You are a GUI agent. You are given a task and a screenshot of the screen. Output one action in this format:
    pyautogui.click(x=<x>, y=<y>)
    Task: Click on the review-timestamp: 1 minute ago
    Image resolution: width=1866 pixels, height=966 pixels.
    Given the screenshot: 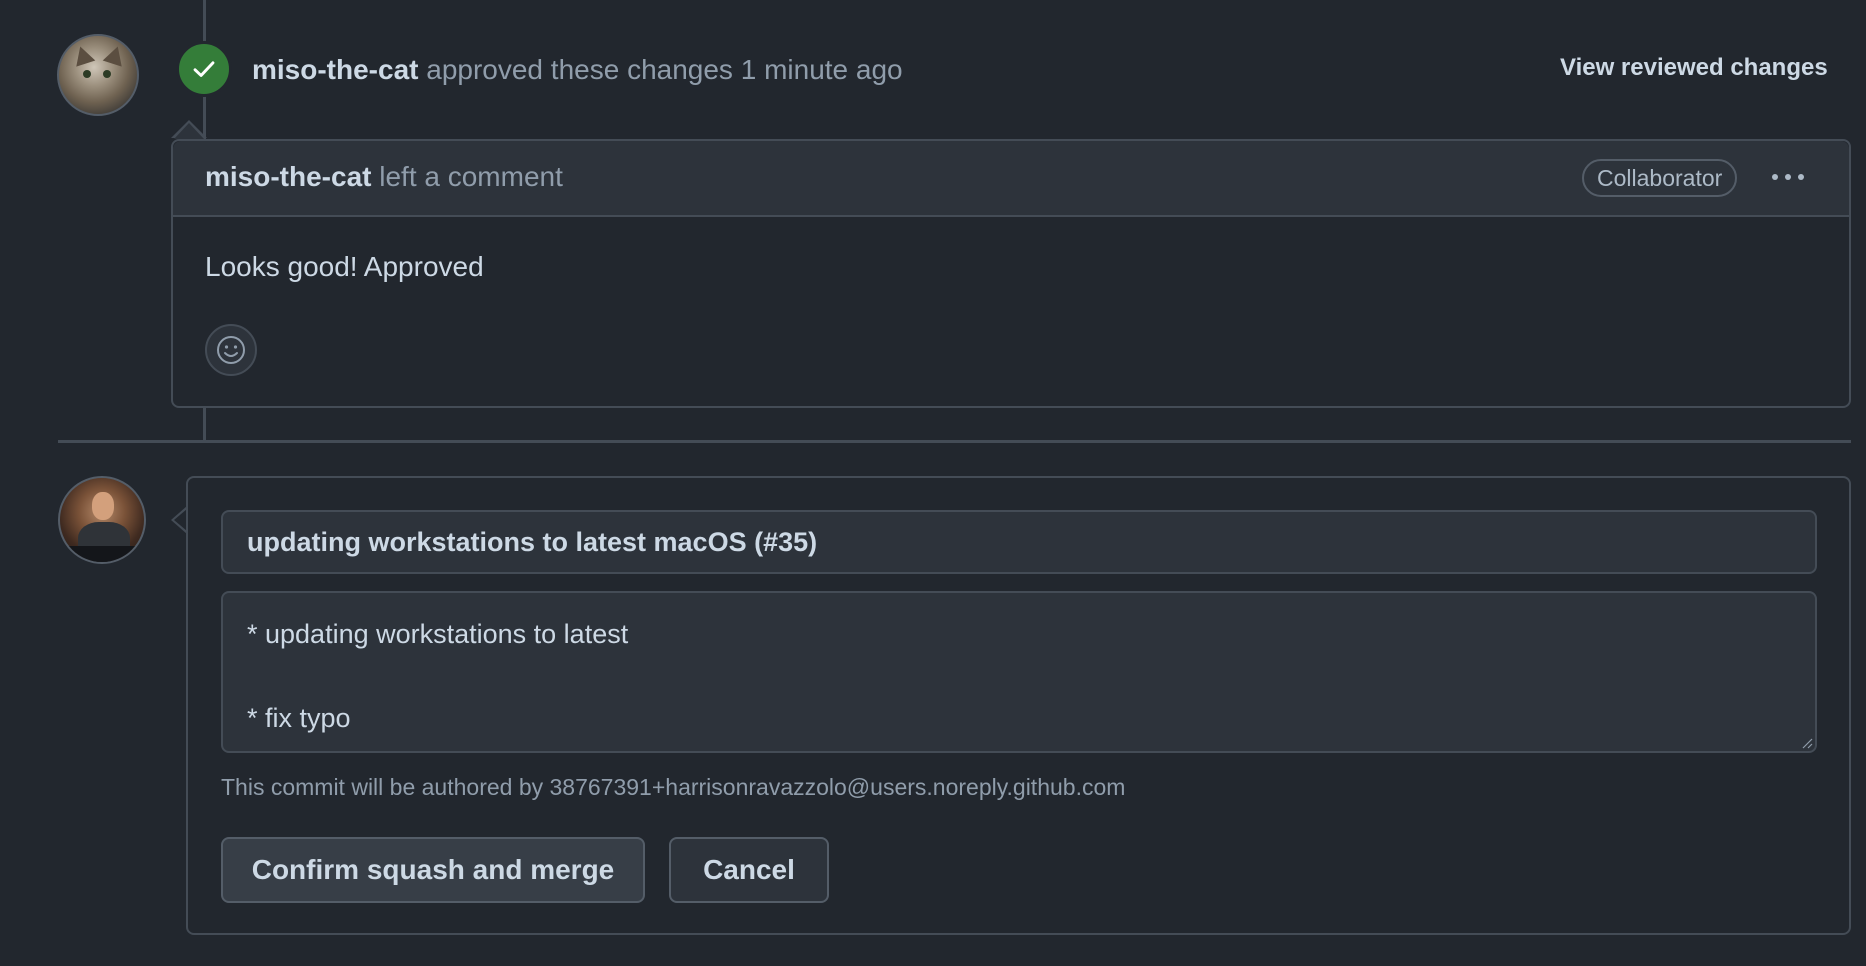 What is the action you would take?
    pyautogui.click(x=822, y=69)
    